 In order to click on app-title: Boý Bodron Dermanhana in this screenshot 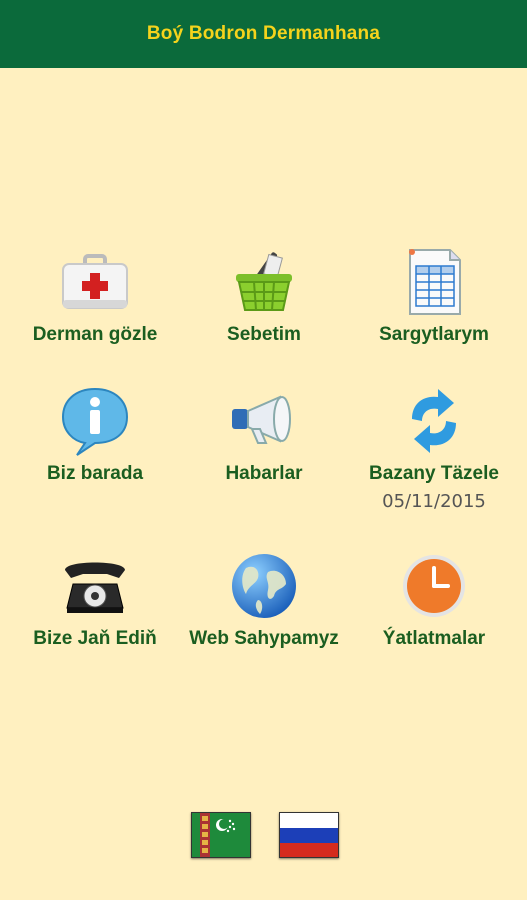, I will do `click(263, 33)`.